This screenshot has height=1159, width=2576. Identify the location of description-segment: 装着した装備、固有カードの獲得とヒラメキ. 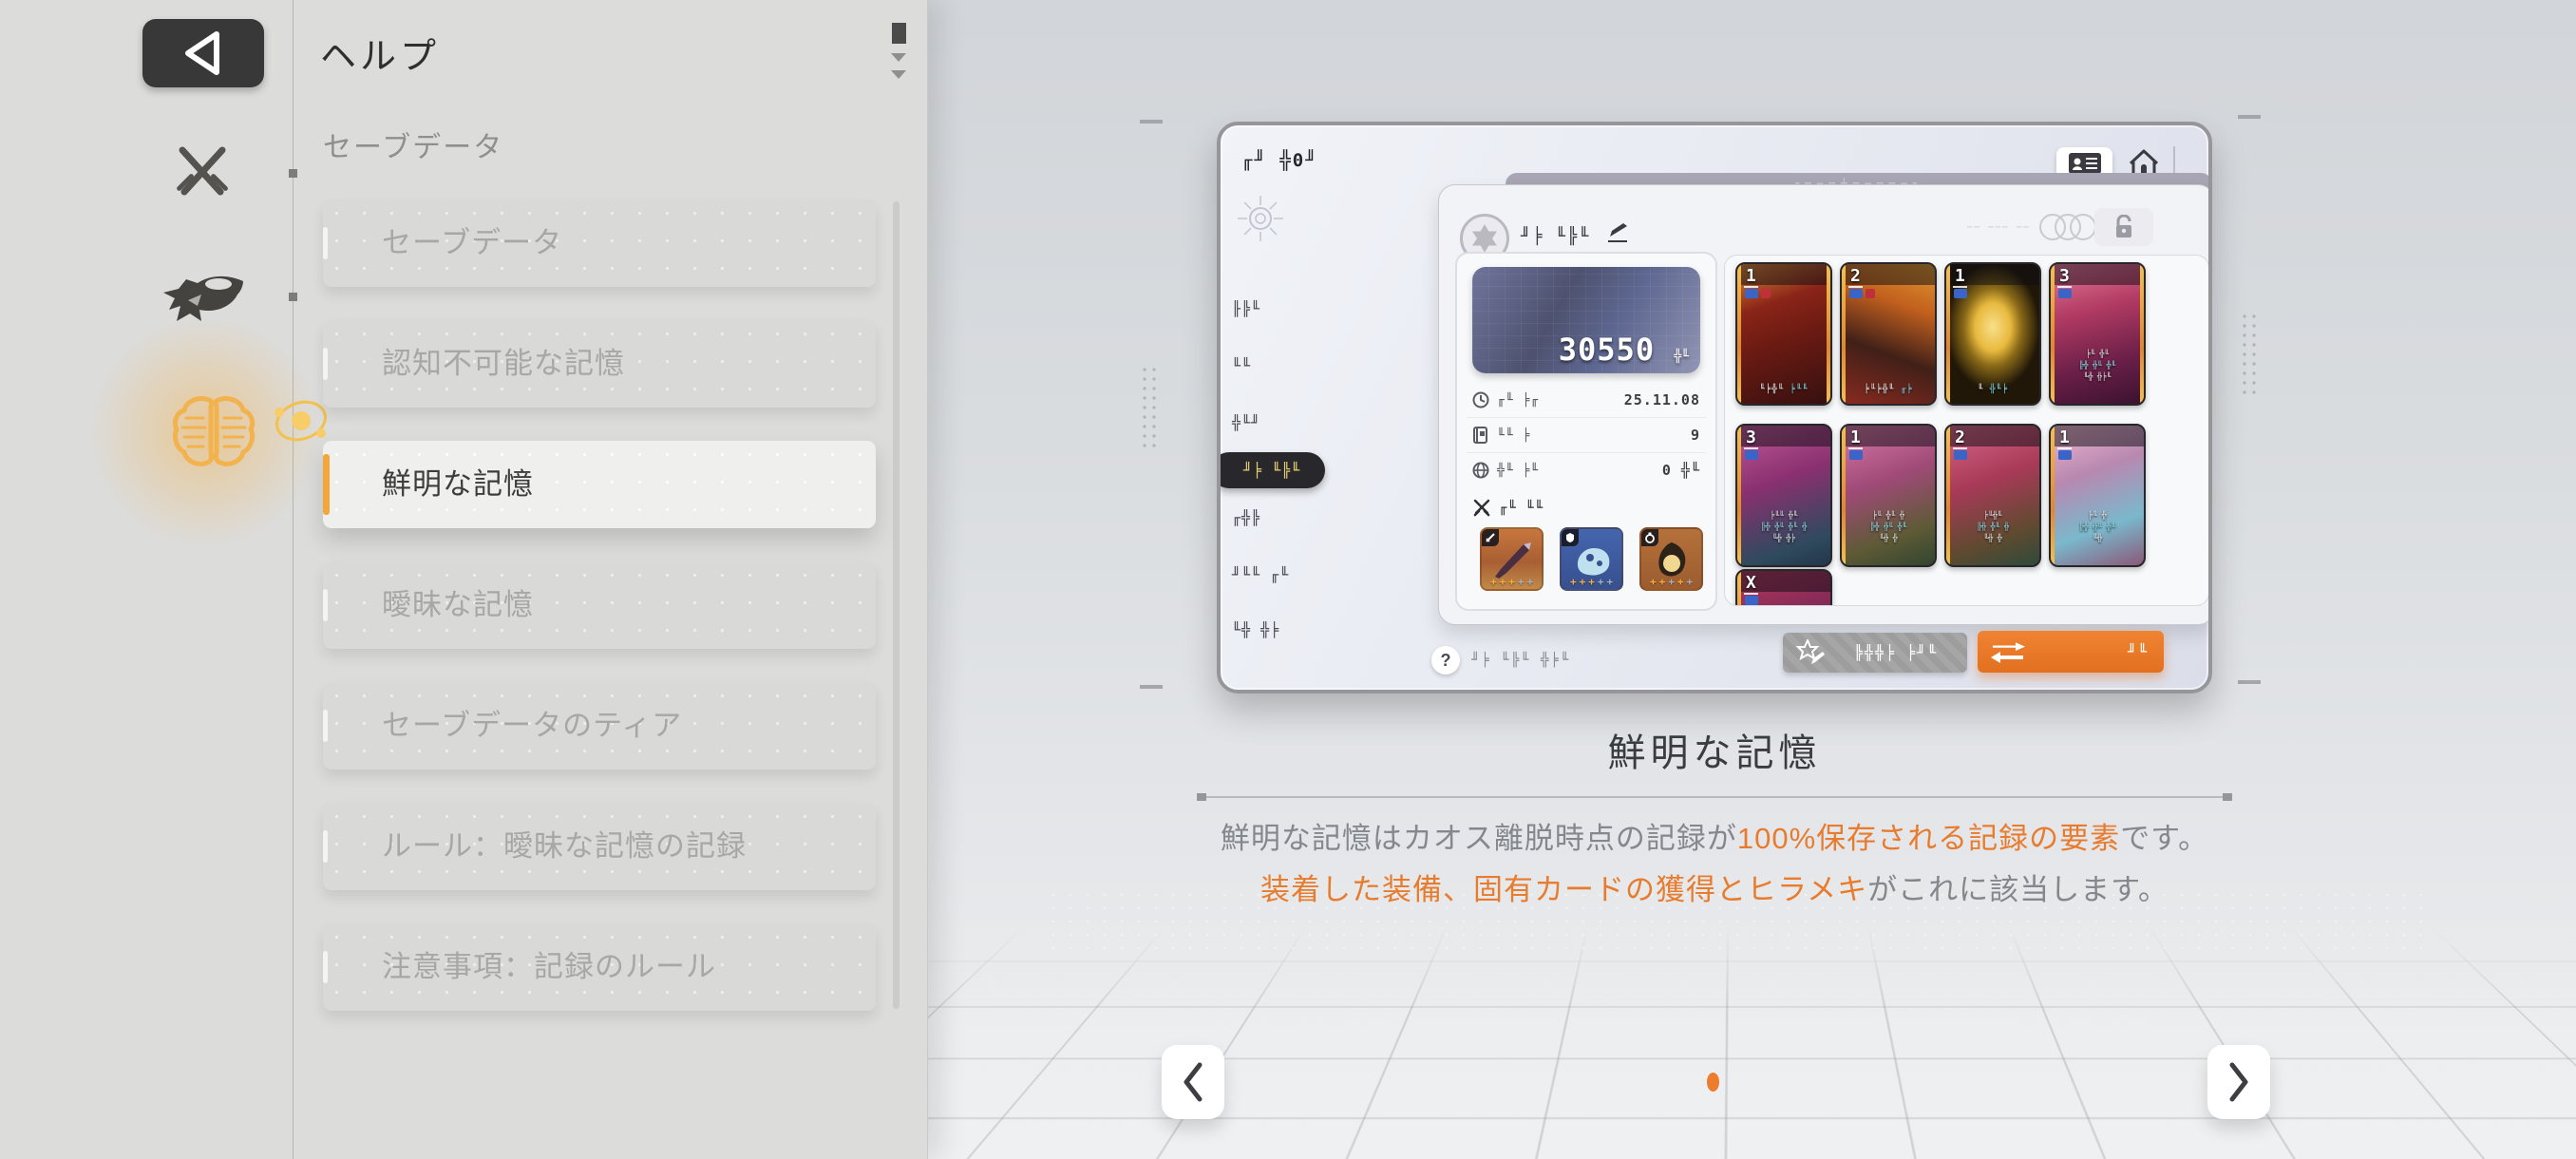
(1564, 889).